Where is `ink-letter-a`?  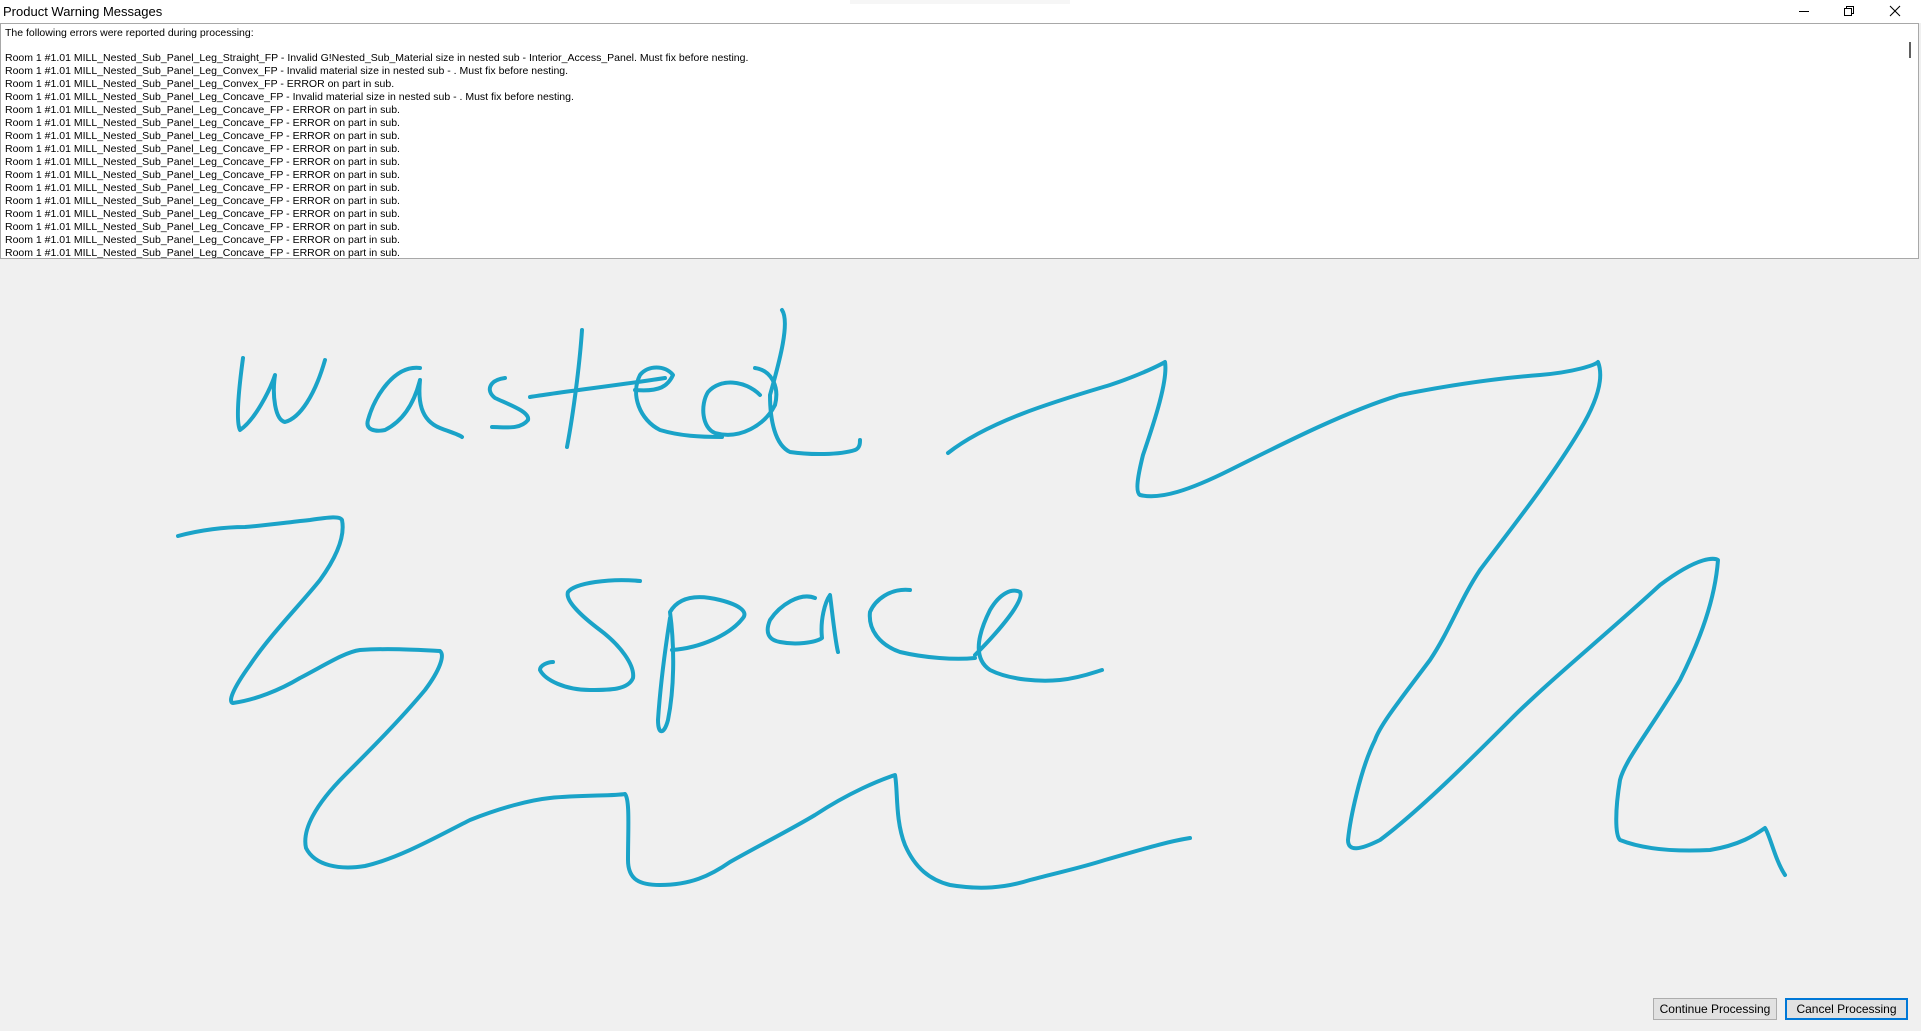 ink-letter-a is located at coordinates (414, 402).